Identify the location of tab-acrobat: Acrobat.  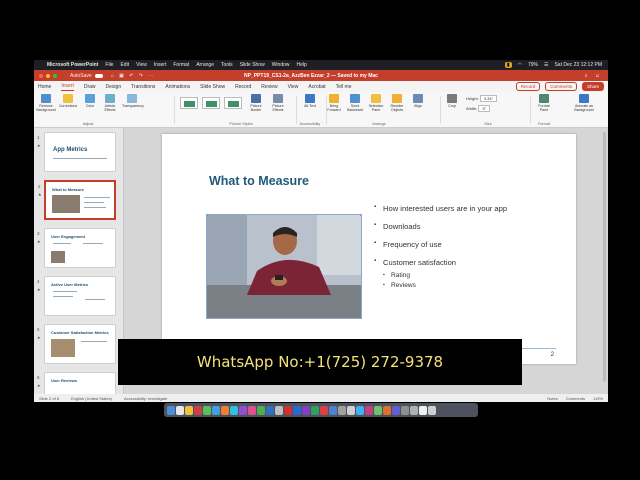
(316, 87).